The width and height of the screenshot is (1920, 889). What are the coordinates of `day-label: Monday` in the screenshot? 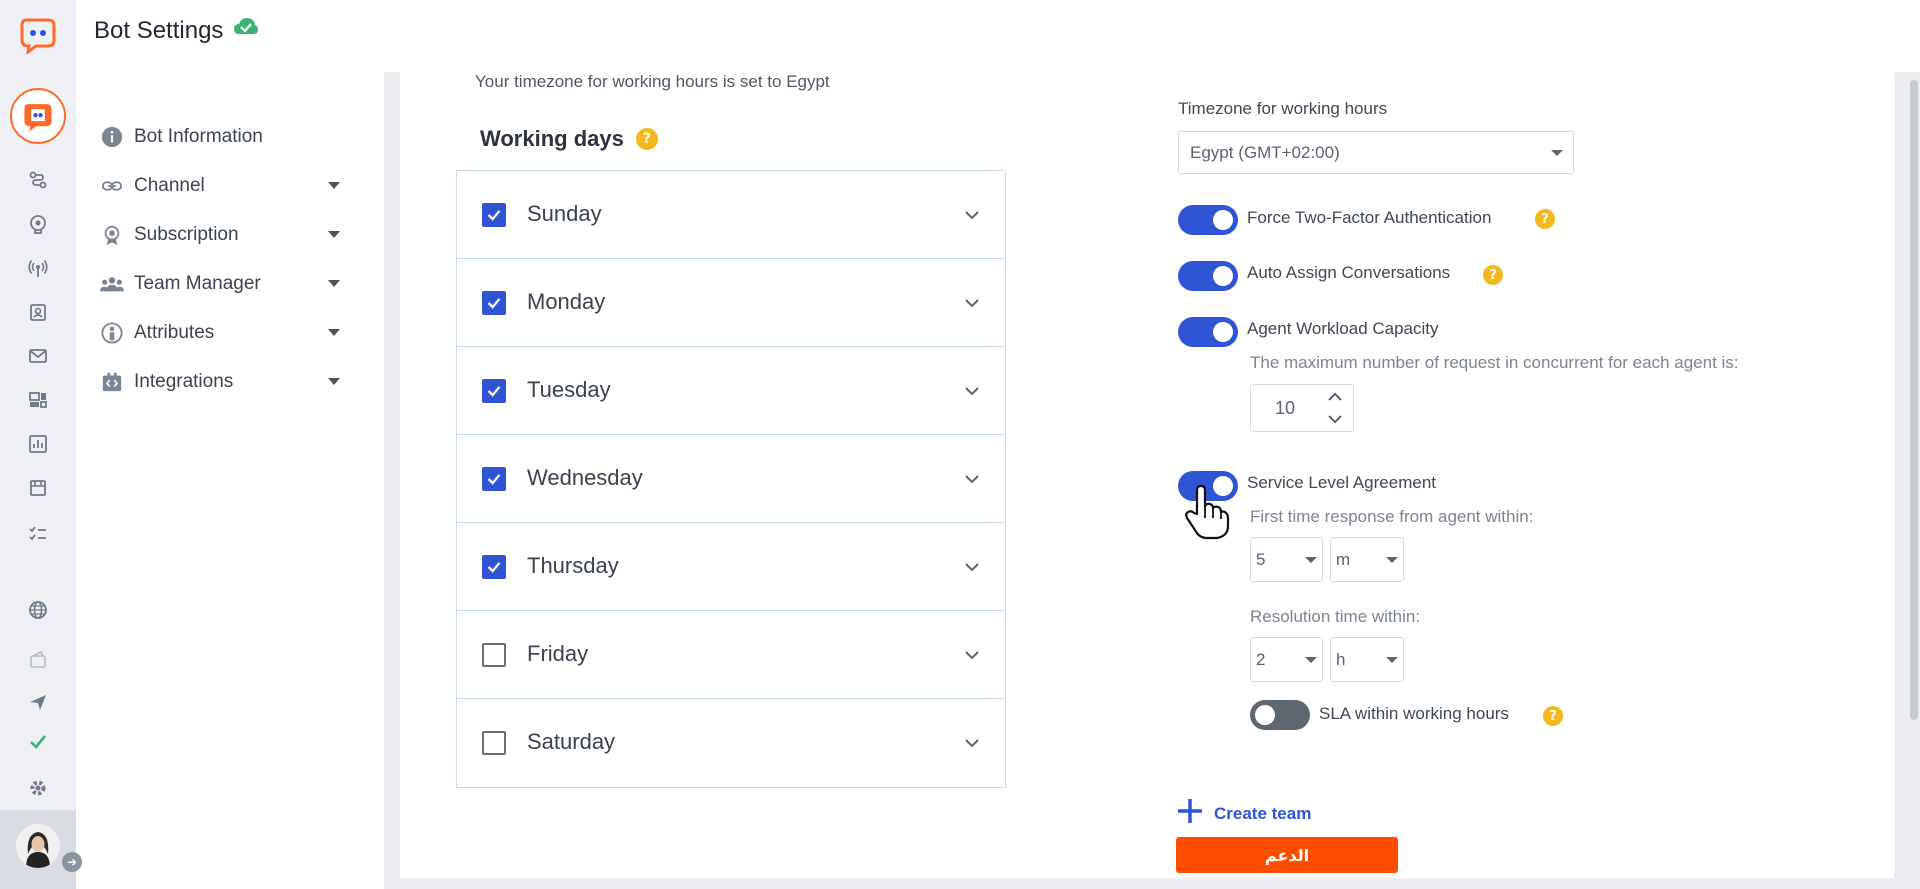 It's located at (566, 301).